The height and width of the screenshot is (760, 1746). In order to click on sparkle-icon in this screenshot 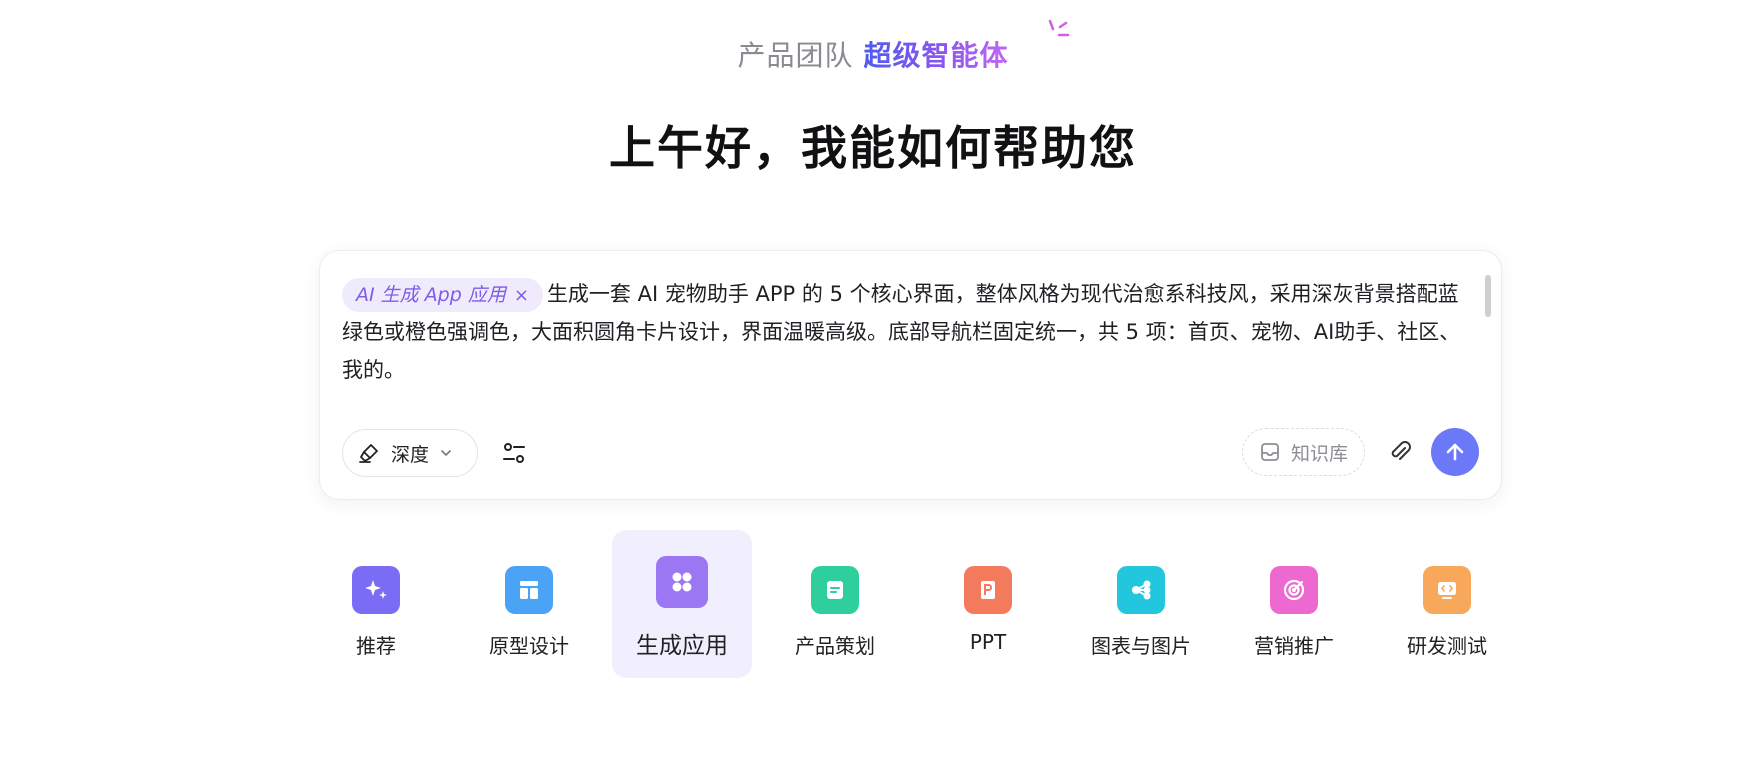, I will do `click(376, 590)`.